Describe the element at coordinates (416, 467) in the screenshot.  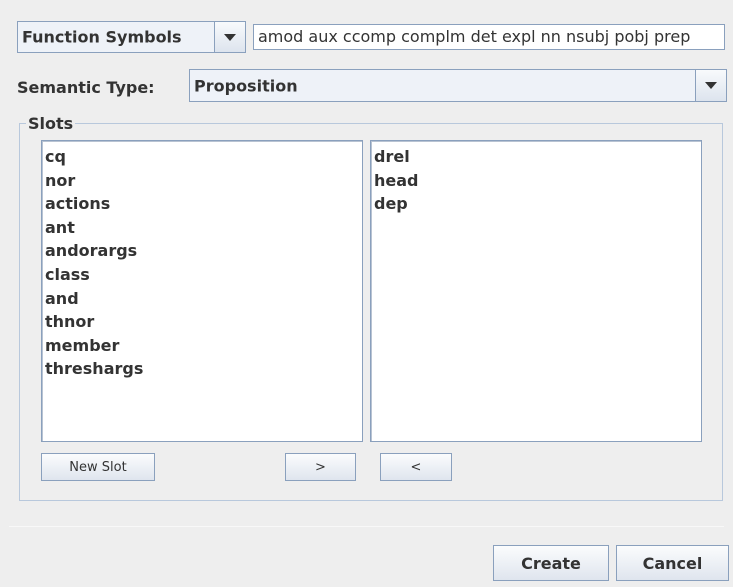
I see `move-left-button: <` at that location.